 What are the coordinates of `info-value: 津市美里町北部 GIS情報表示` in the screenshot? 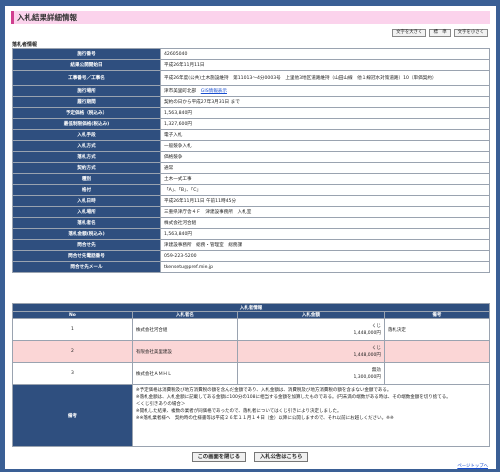 It's located at (325, 91).